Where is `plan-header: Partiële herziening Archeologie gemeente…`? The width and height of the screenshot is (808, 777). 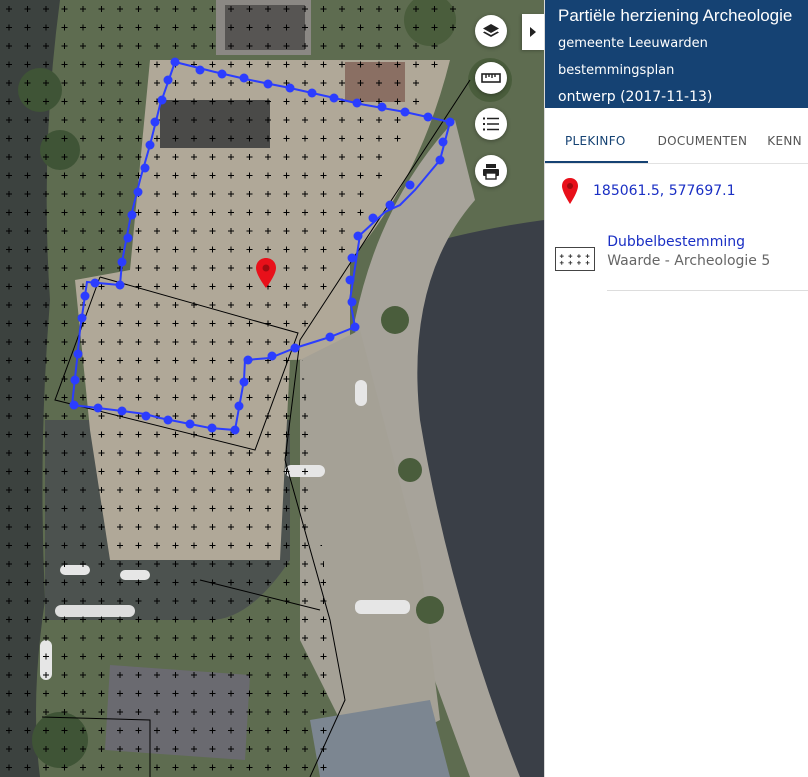 plan-header: Partiële herziening Archeologie gemeente… is located at coordinates (676, 54).